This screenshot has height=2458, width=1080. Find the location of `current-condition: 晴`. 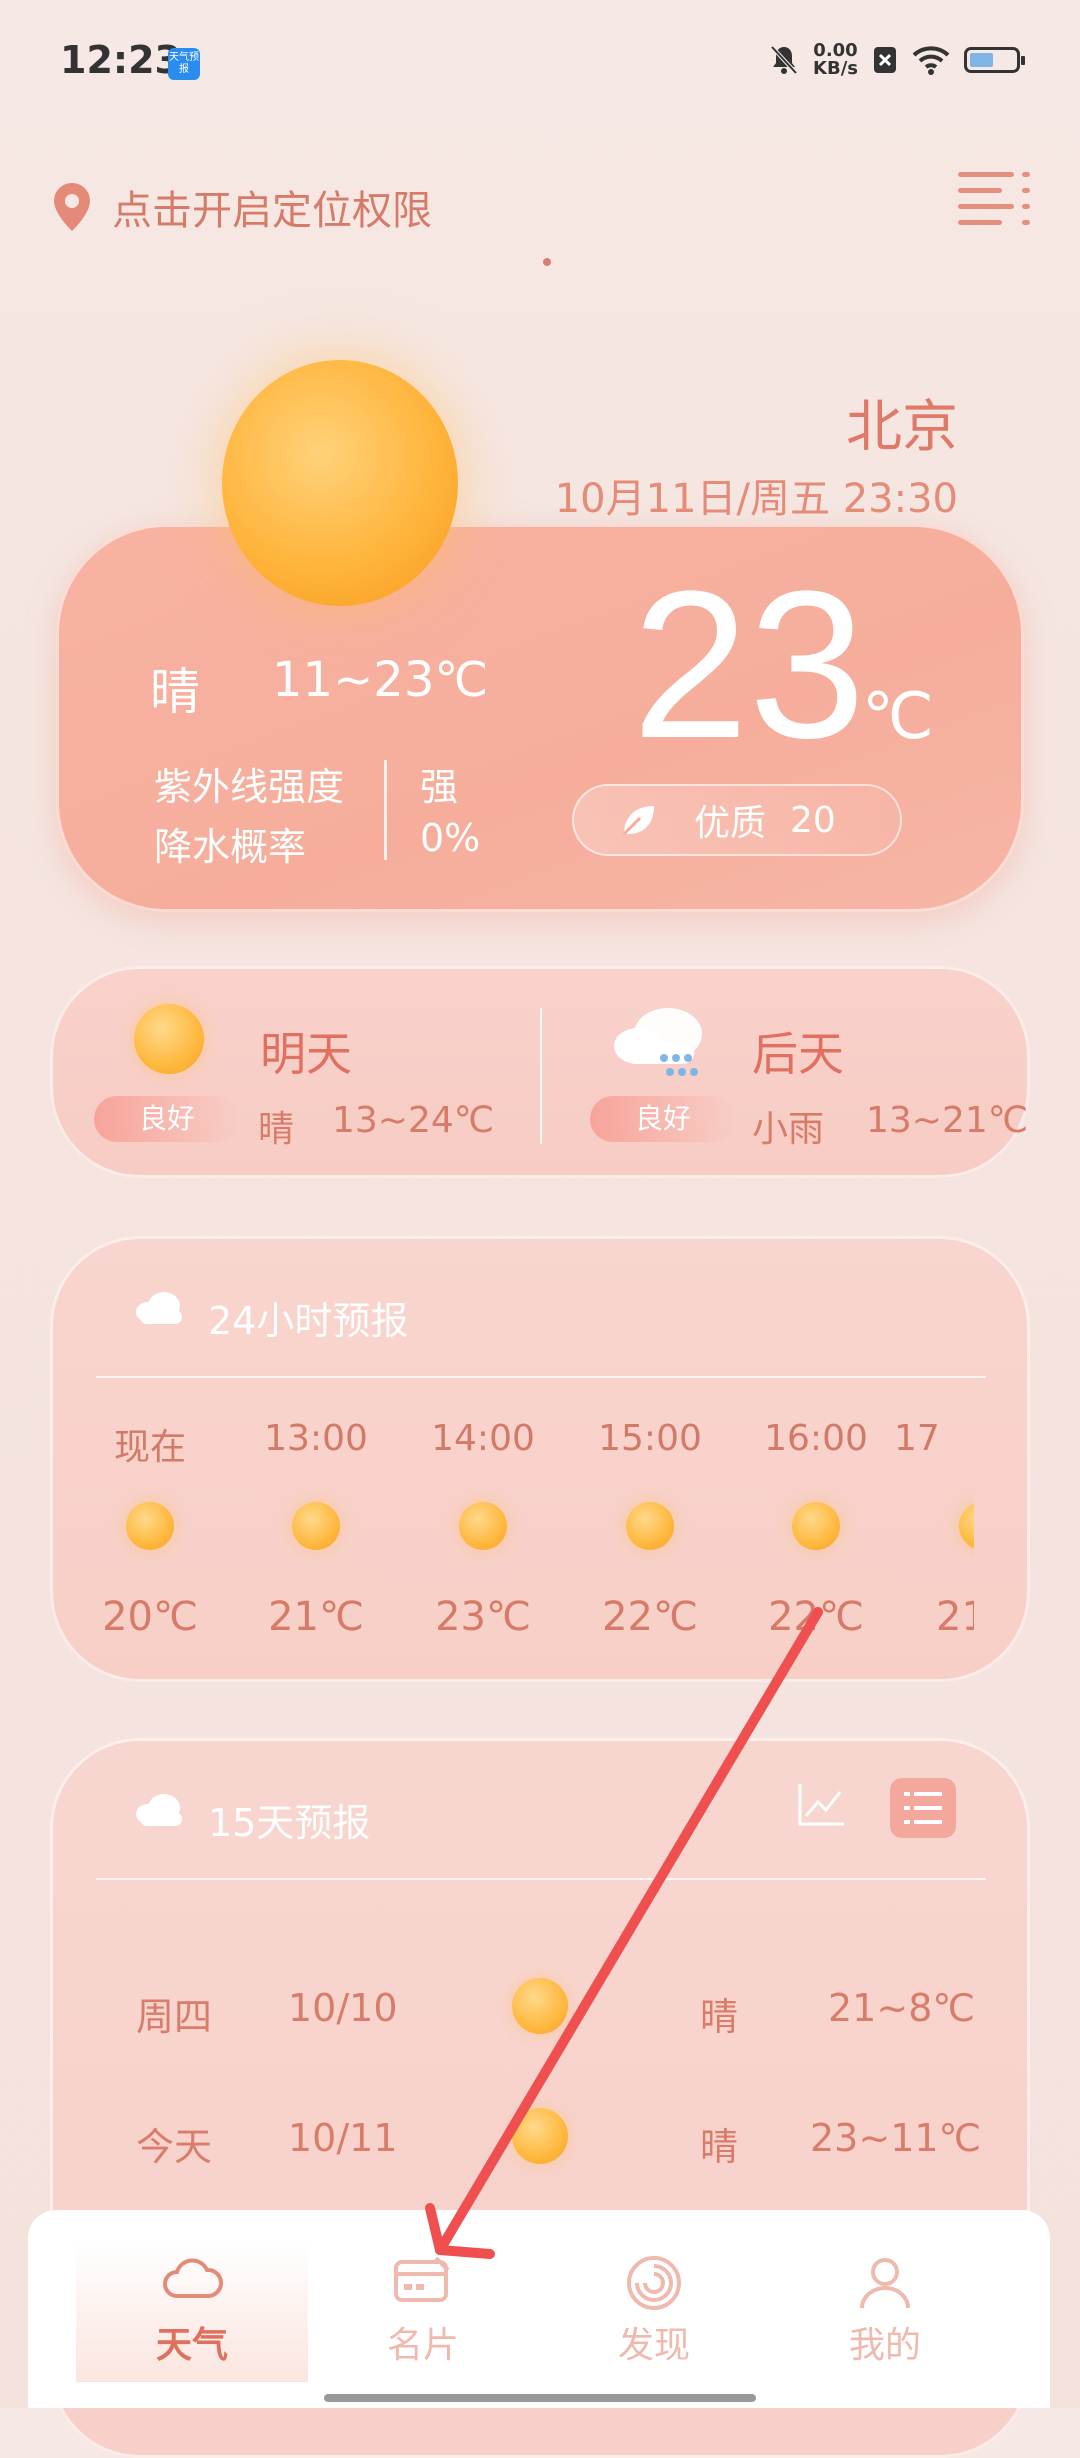

current-condition: 晴 is located at coordinates (175, 692).